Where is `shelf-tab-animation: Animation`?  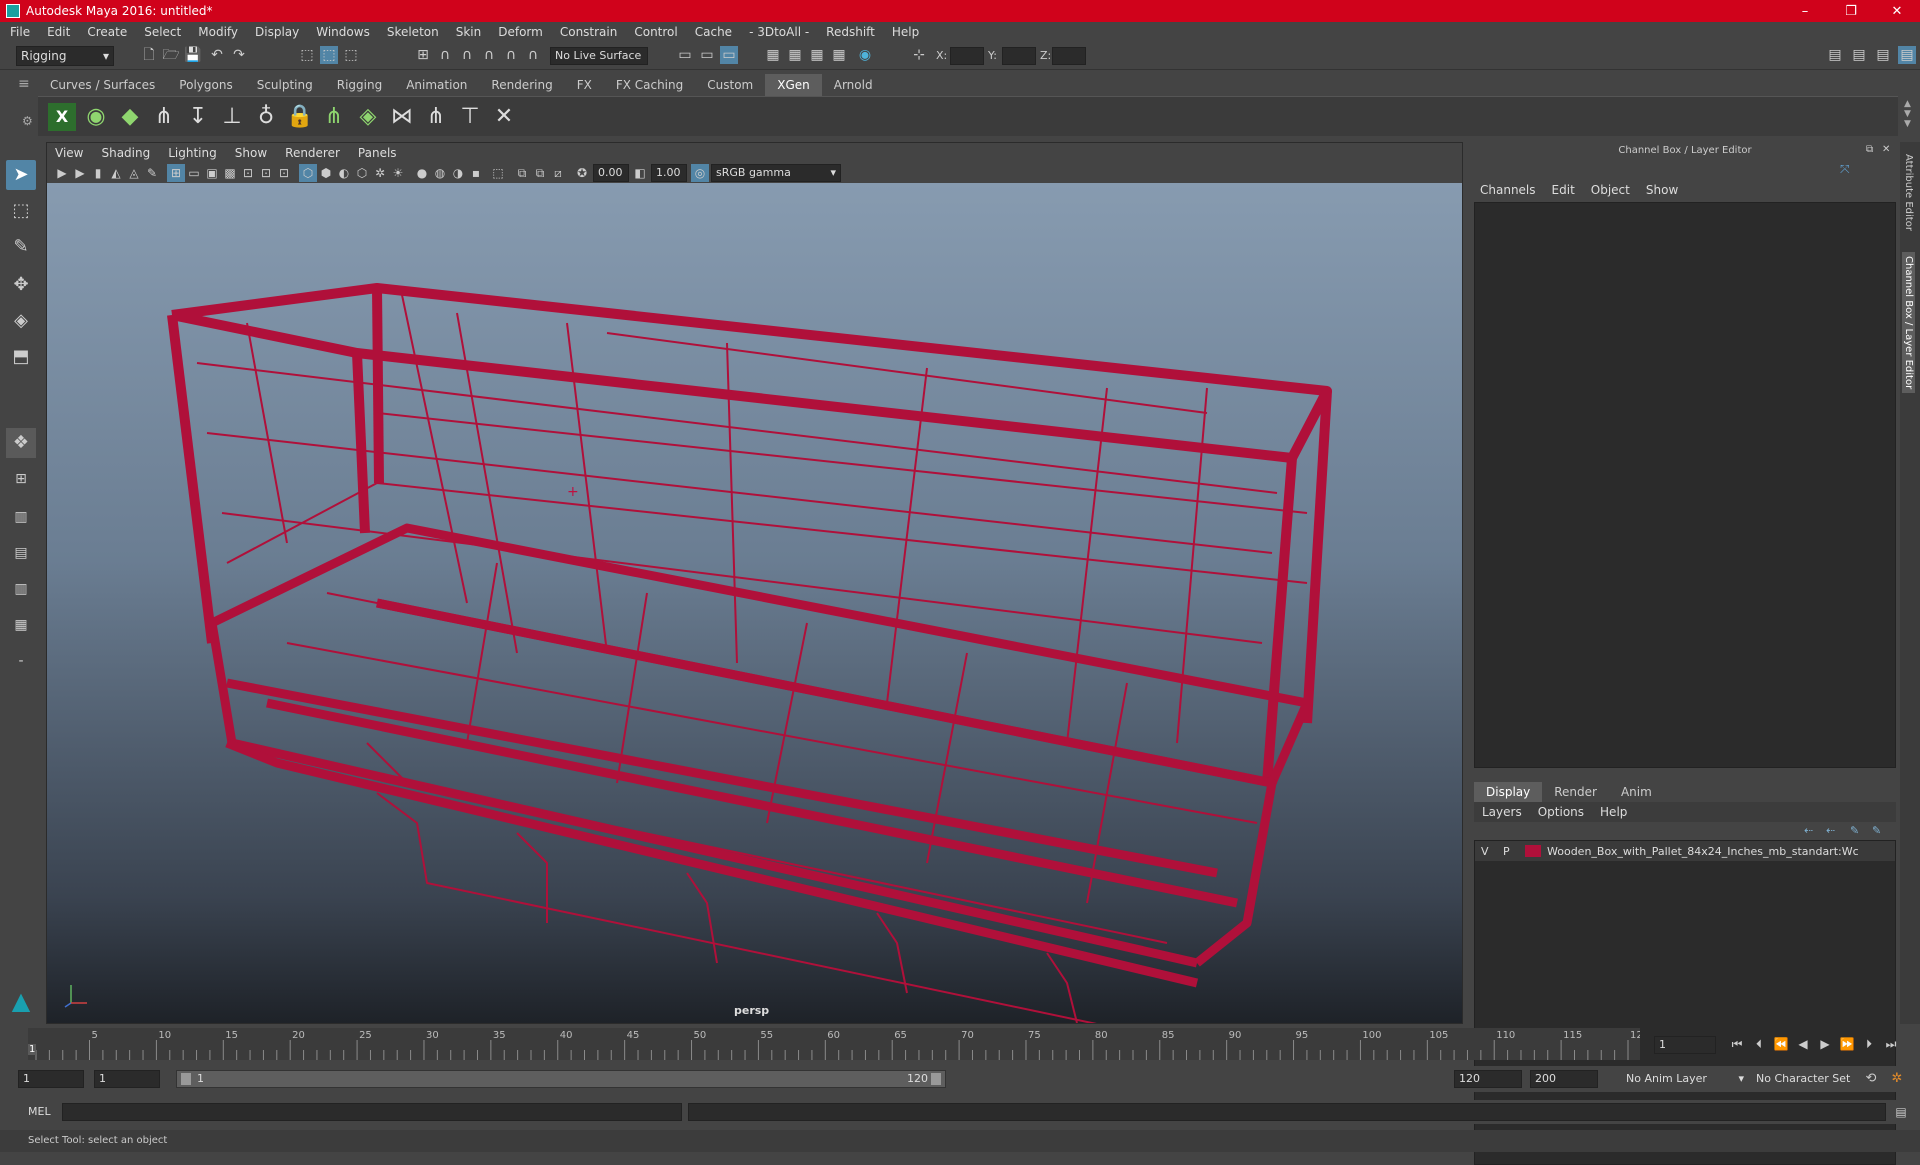
shelf-tab-animation: Animation is located at coordinates (436, 85).